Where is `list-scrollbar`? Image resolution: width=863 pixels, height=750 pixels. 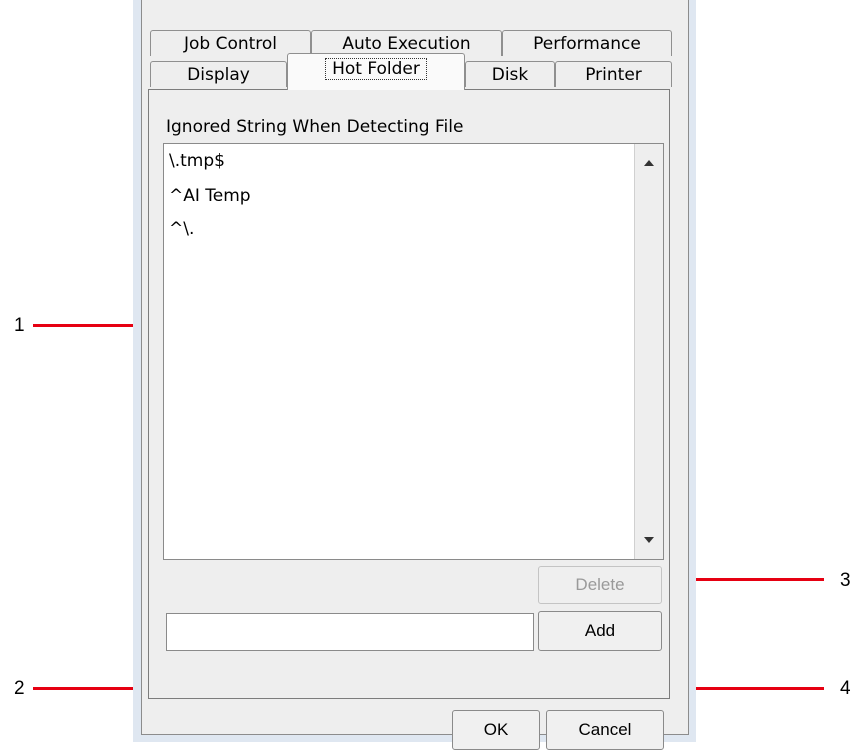 list-scrollbar is located at coordinates (648, 351).